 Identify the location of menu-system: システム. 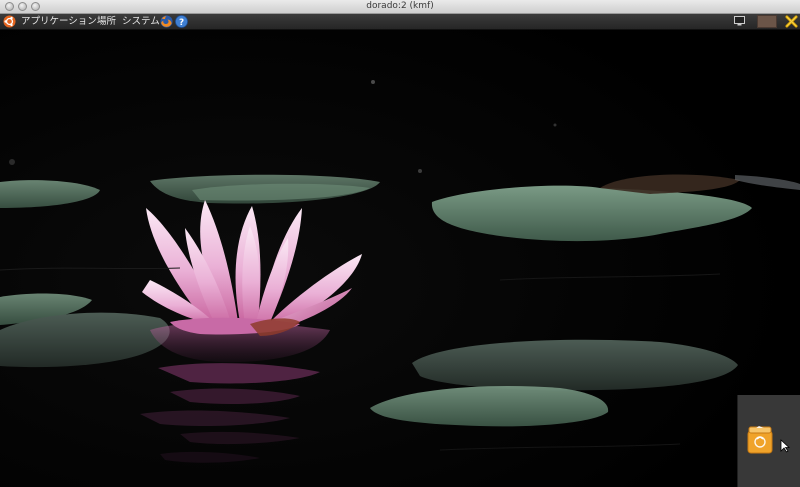
(141, 21).